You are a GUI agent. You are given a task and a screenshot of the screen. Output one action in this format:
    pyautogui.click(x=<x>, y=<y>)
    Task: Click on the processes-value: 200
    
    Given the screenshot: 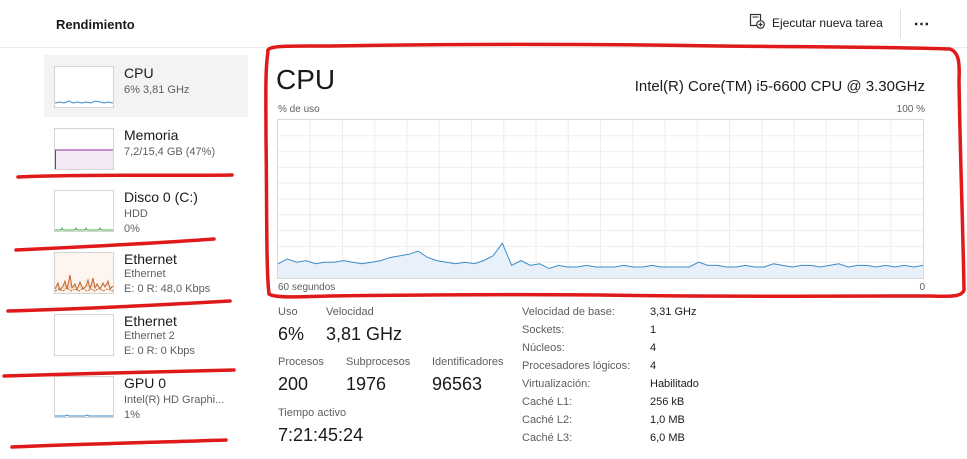 What is the action you would take?
    pyautogui.click(x=293, y=384)
    